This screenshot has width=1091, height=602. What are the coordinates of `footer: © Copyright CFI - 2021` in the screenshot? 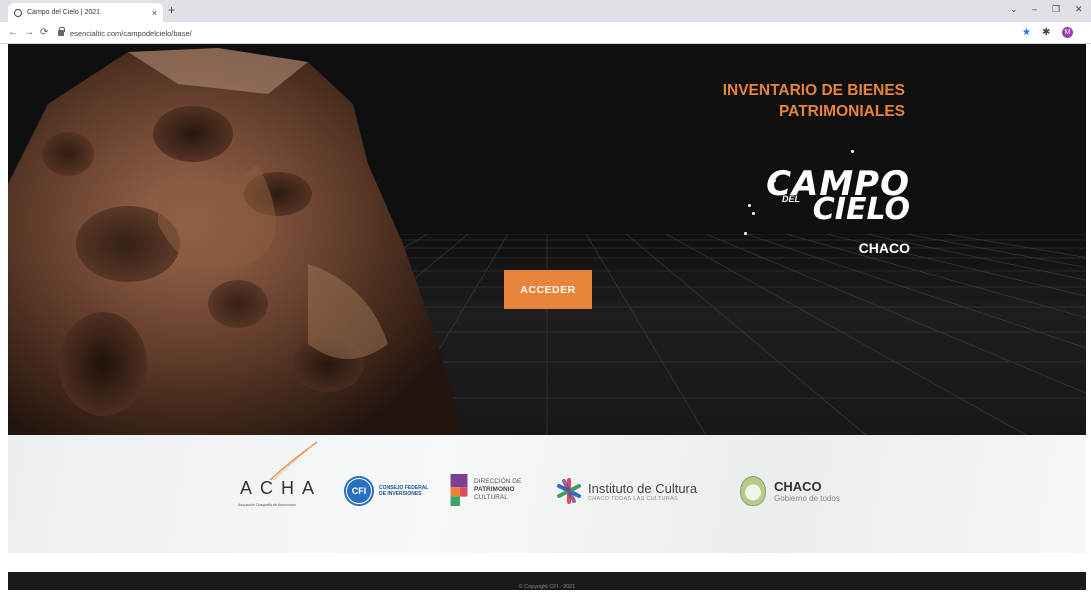 It's located at (547, 581).